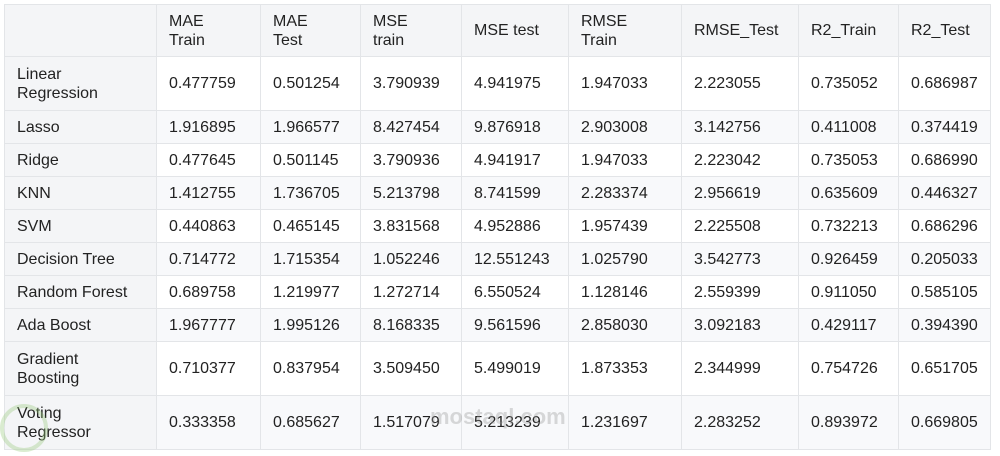  I want to click on table-cell: 0.714772, so click(208, 259).